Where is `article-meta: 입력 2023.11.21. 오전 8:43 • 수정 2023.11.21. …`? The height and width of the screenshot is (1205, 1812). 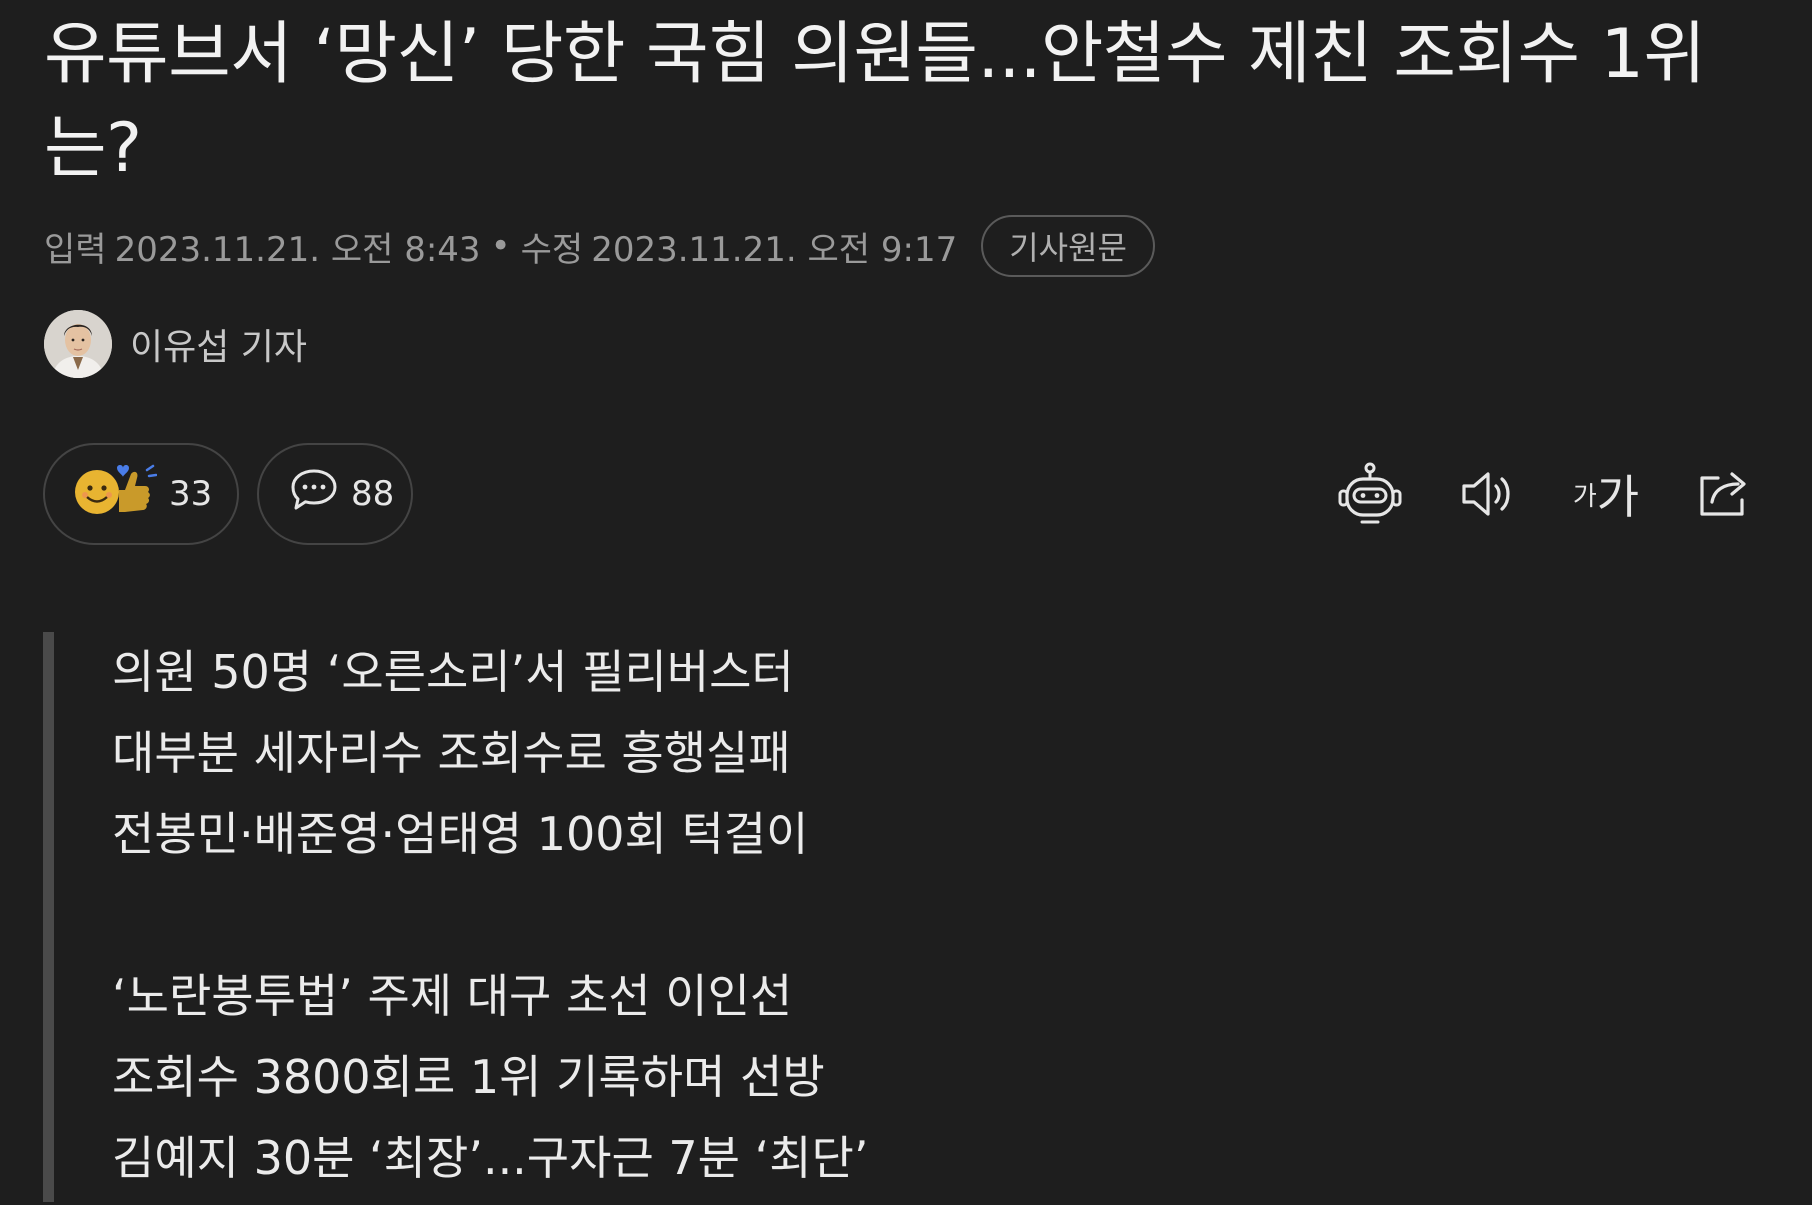
article-meta: 입력 2023.11.21. 오전 8:43 • 수정 2023.11.21. … is located at coordinates (599, 246).